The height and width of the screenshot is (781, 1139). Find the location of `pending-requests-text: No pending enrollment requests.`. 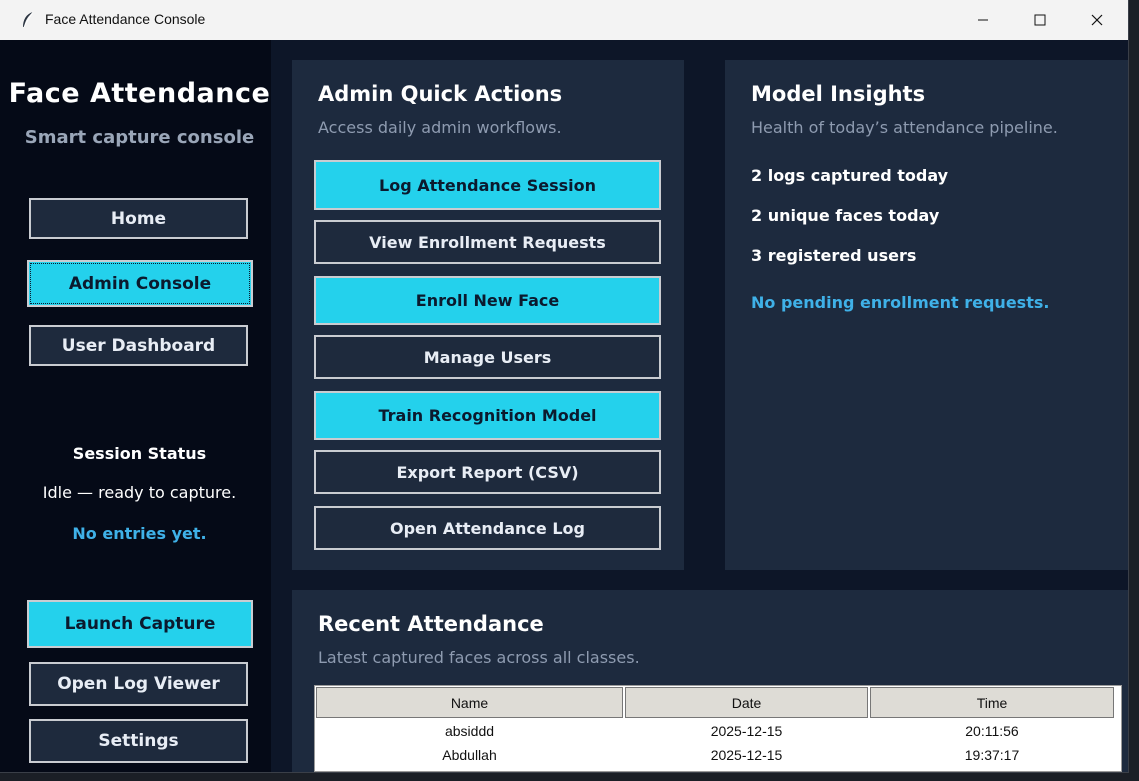

pending-requests-text: No pending enrollment requests. is located at coordinates (900, 302).